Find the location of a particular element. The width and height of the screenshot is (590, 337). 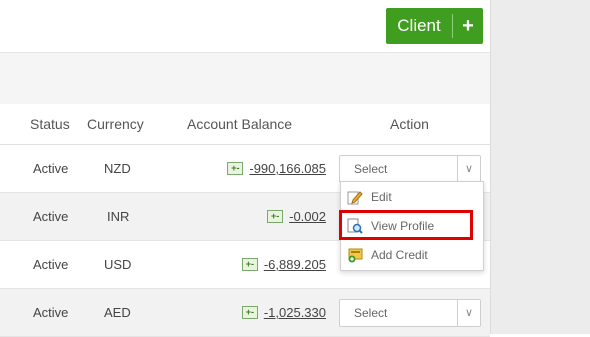

balance-cell: +- -1,025.330 is located at coordinates (283, 312).